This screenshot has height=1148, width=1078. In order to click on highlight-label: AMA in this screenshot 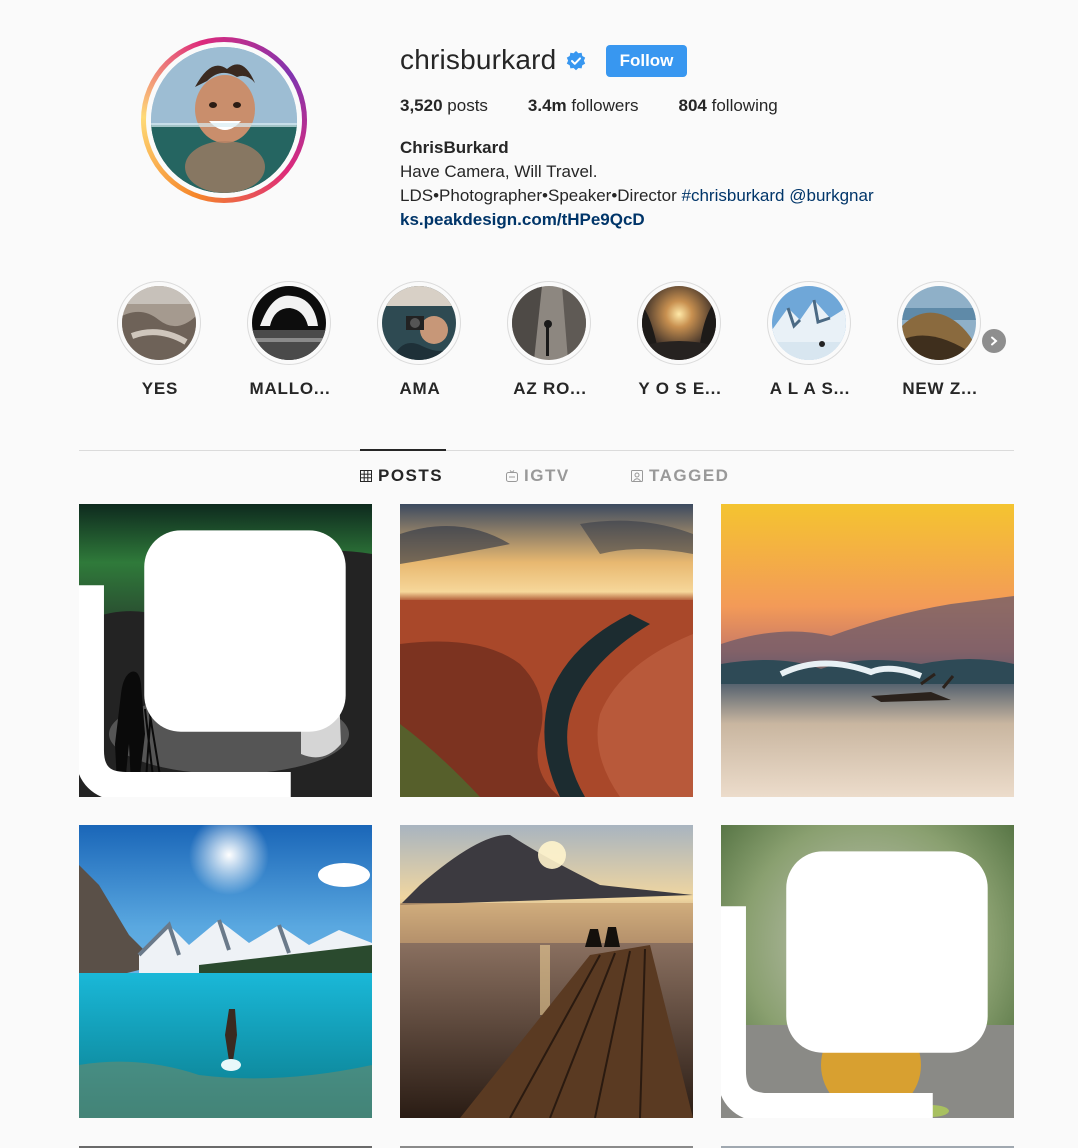, I will do `click(420, 388)`.